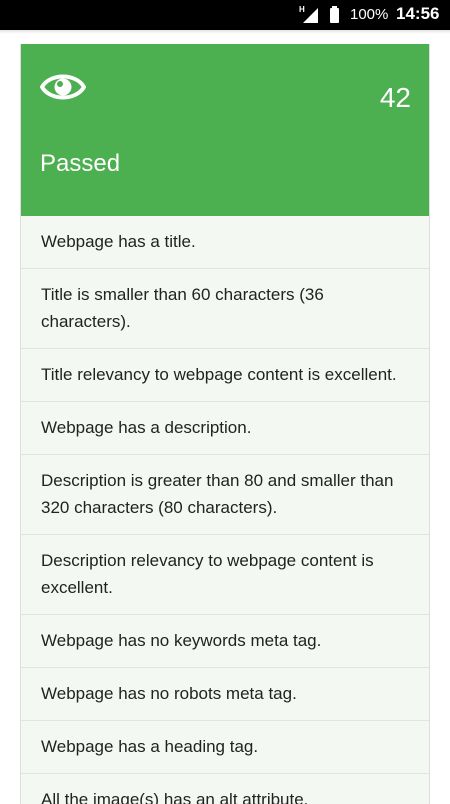  Describe the element at coordinates (80, 163) in the screenshot. I see `card-title: Passed` at that location.